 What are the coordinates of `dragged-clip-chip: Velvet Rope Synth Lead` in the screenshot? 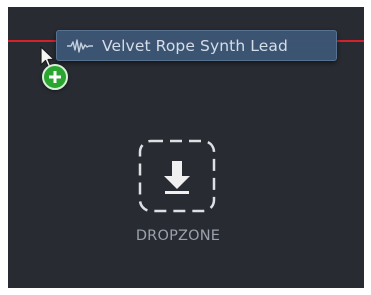 It's located at (196, 45).